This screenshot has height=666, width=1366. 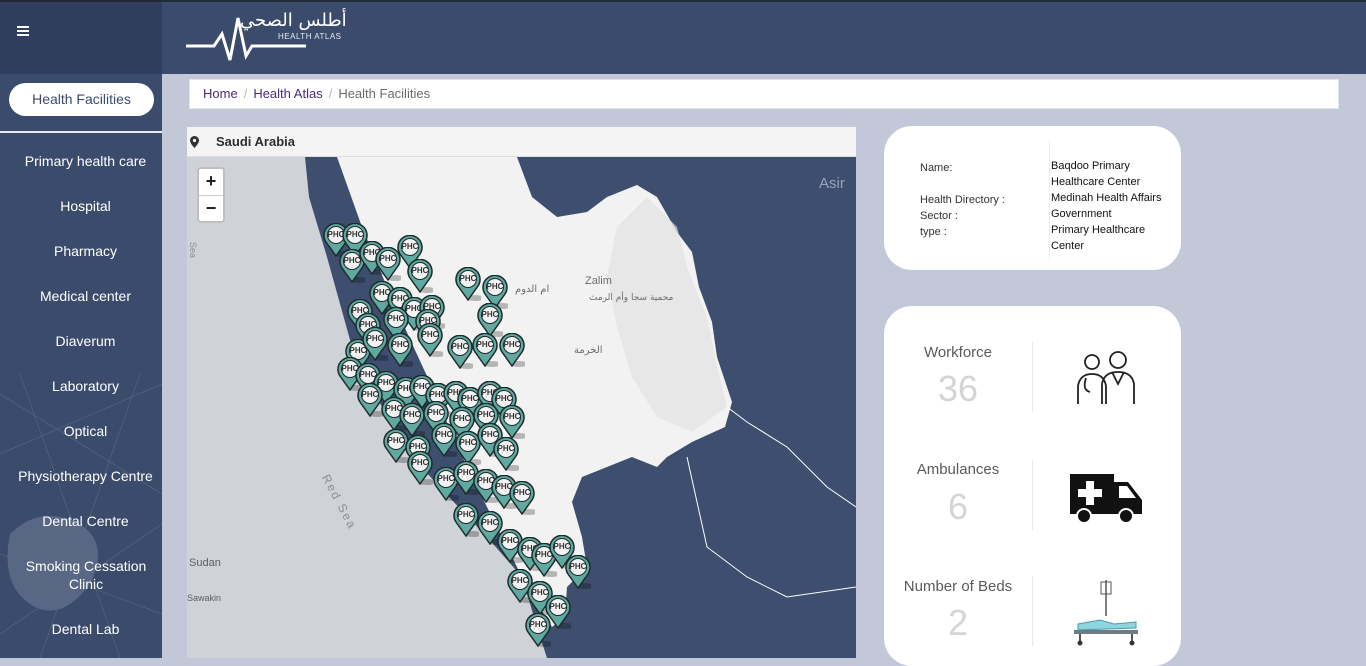 What do you see at coordinates (85, 386) in the screenshot?
I see `sidebar-item-laboratory: Laboratory` at bounding box center [85, 386].